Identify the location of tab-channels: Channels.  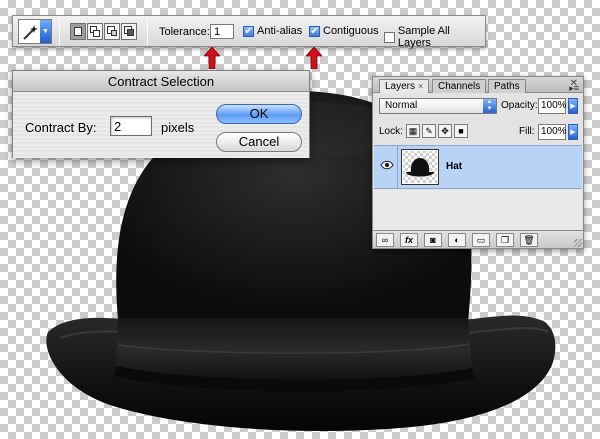
(459, 86).